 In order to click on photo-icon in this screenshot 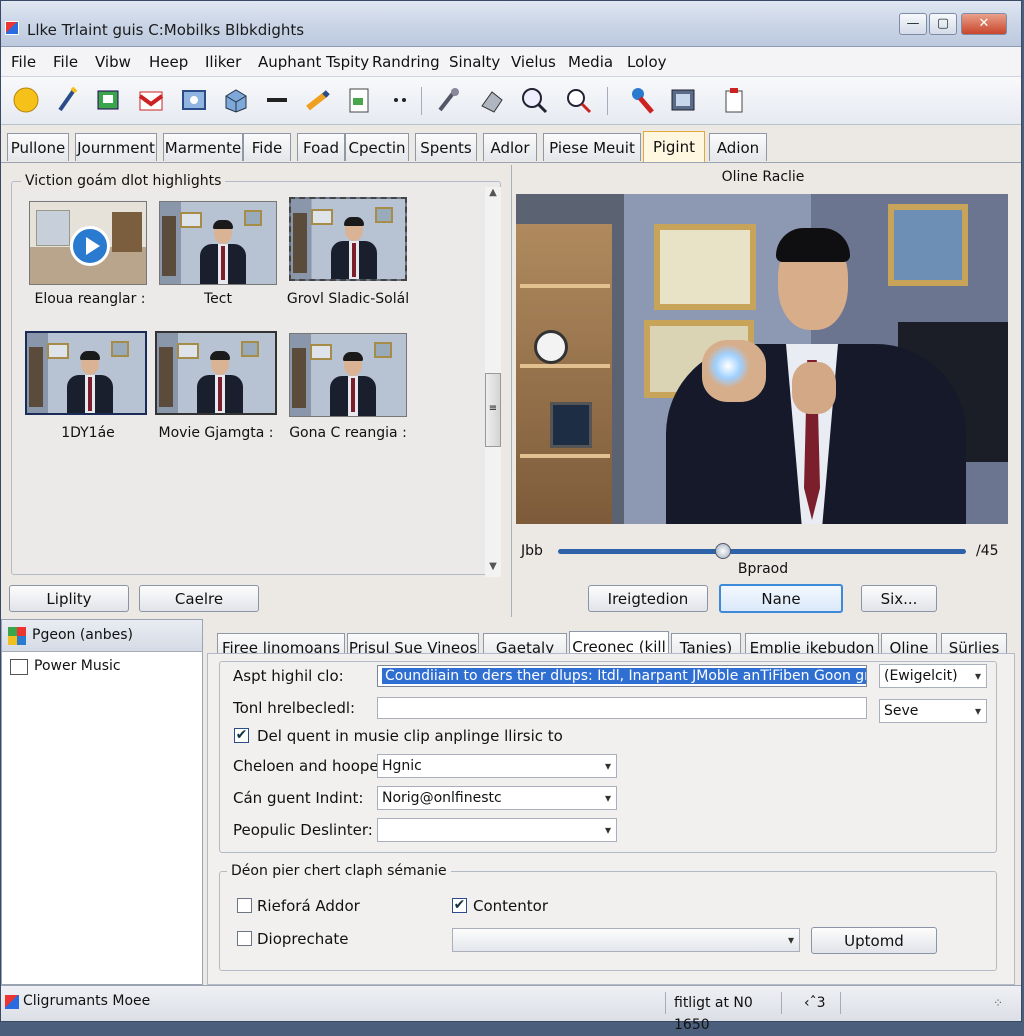, I will do `click(194, 100)`.